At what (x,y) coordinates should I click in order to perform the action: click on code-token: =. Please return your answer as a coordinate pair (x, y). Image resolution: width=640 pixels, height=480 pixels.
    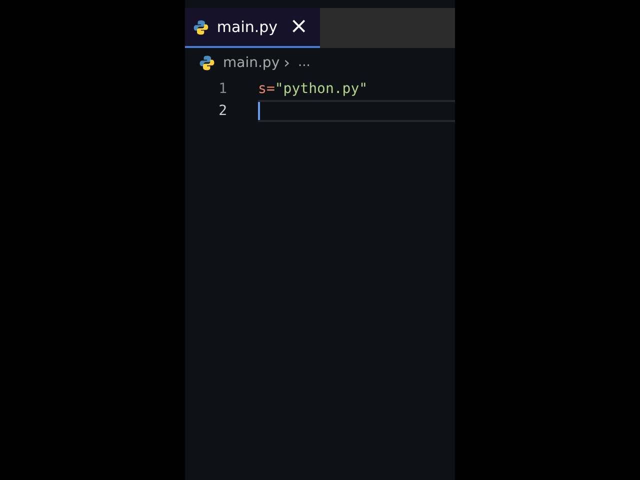
    Looking at the image, I should click on (270, 89).